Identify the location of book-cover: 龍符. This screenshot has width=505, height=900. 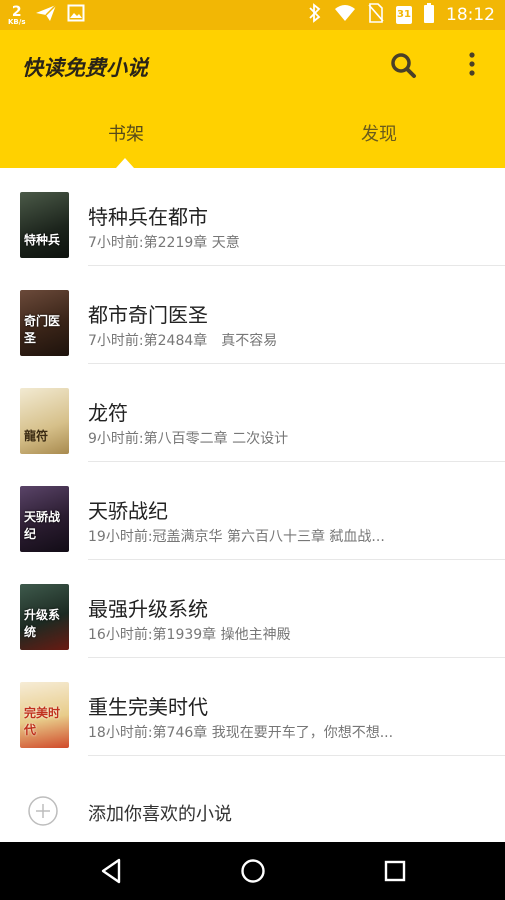
(44, 421).